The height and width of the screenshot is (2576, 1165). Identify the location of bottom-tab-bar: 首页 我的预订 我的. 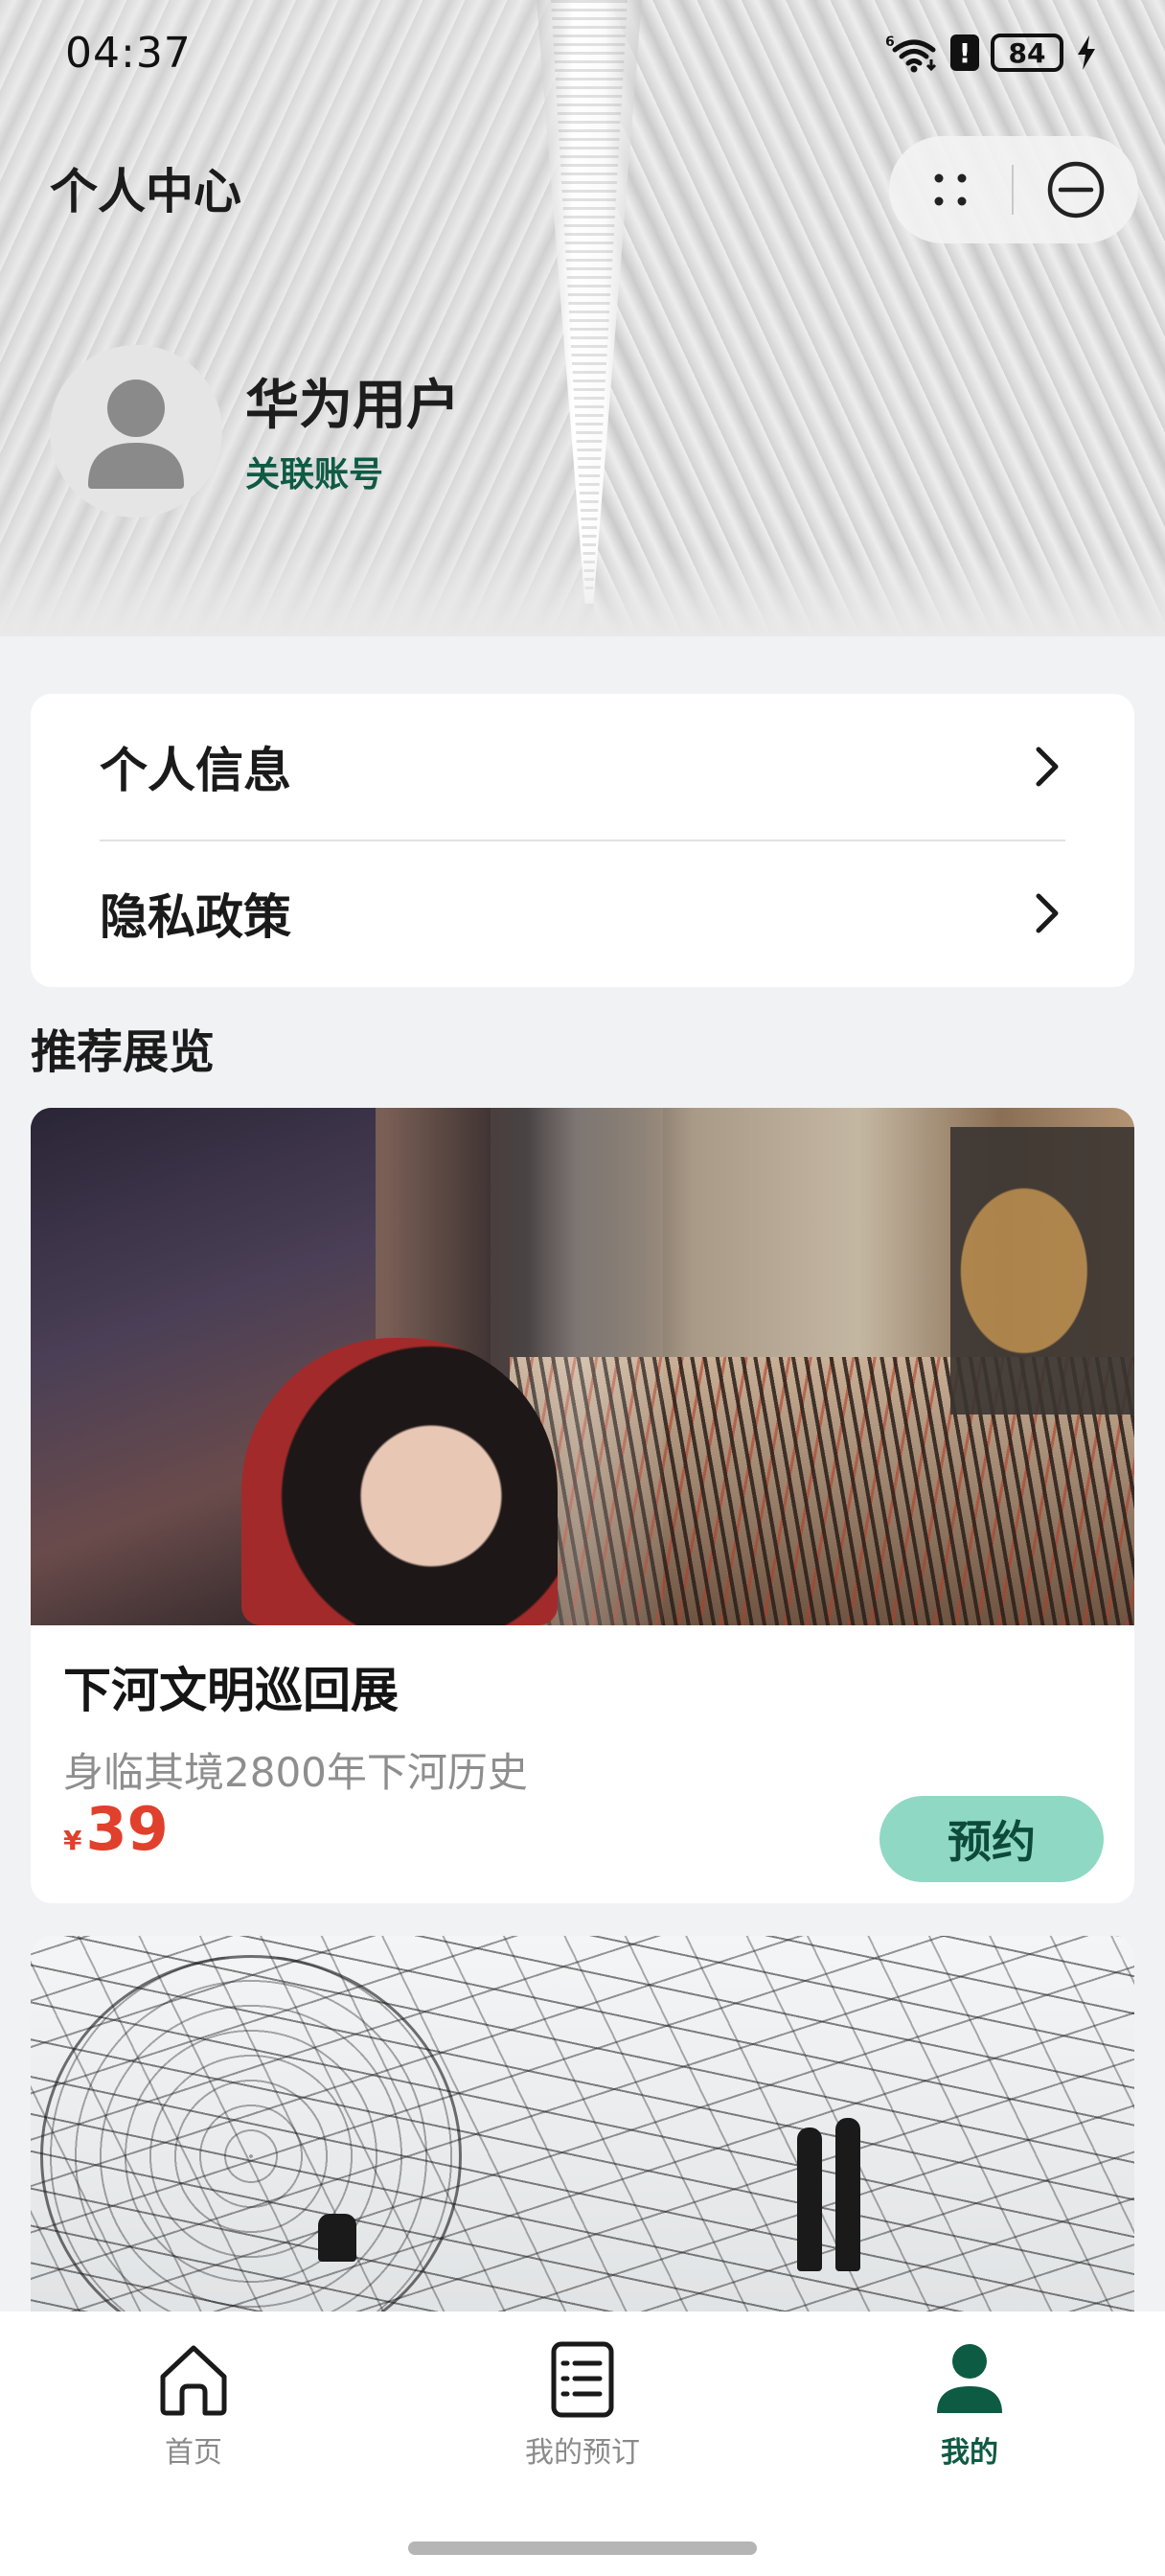
(582, 2444).